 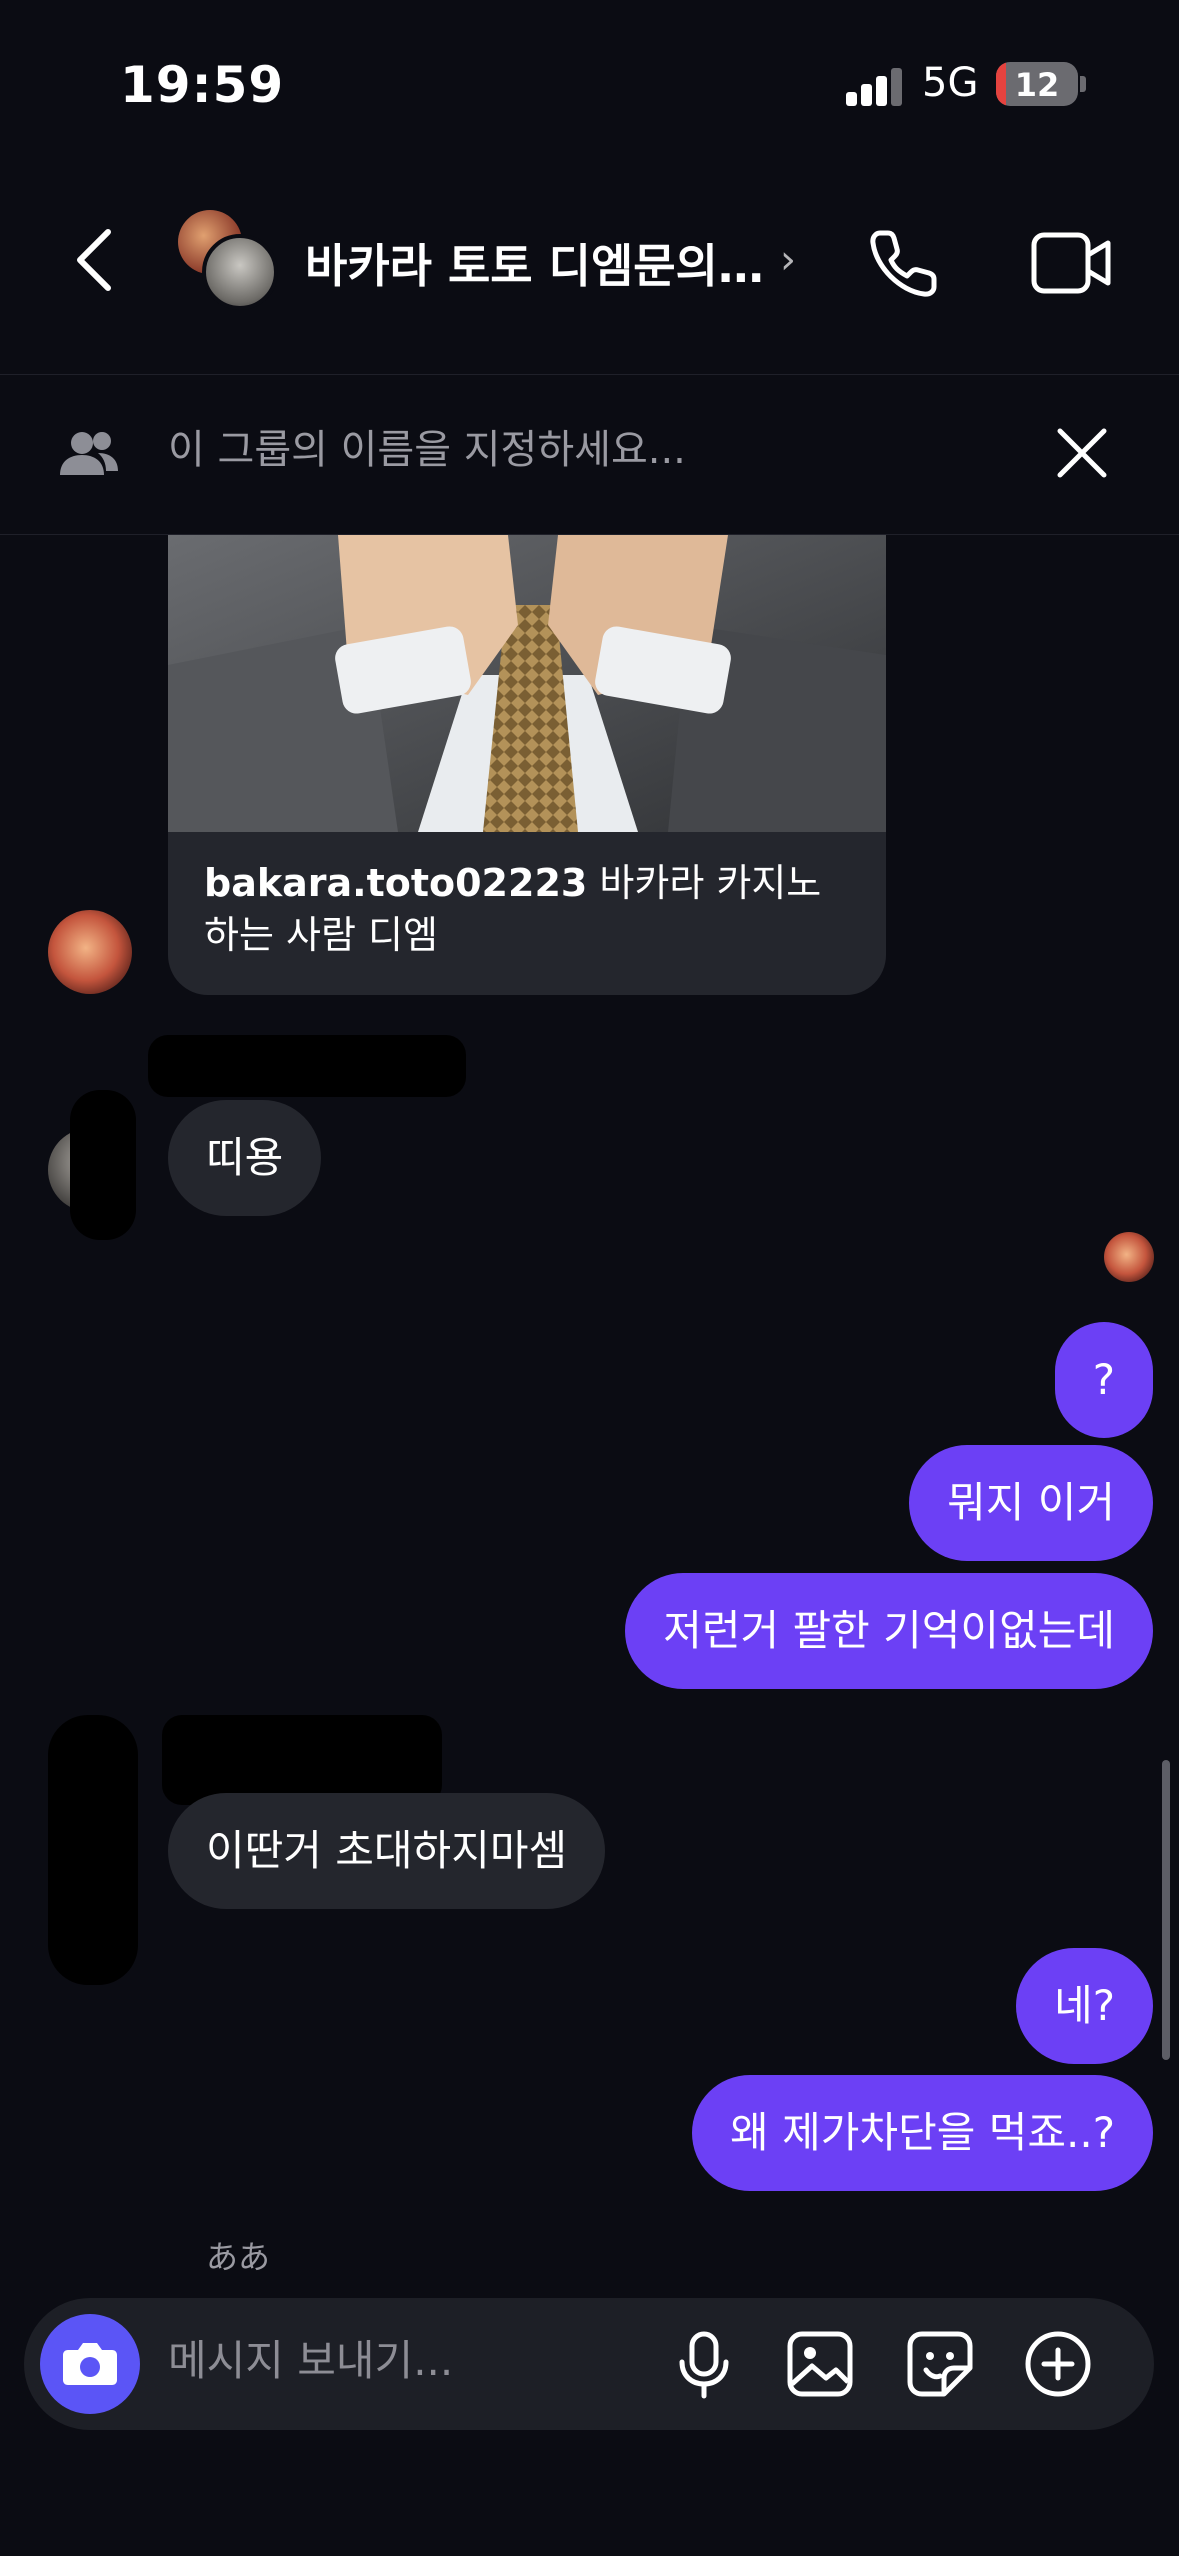 I want to click on scrollbar, so click(x=1166, y=1910).